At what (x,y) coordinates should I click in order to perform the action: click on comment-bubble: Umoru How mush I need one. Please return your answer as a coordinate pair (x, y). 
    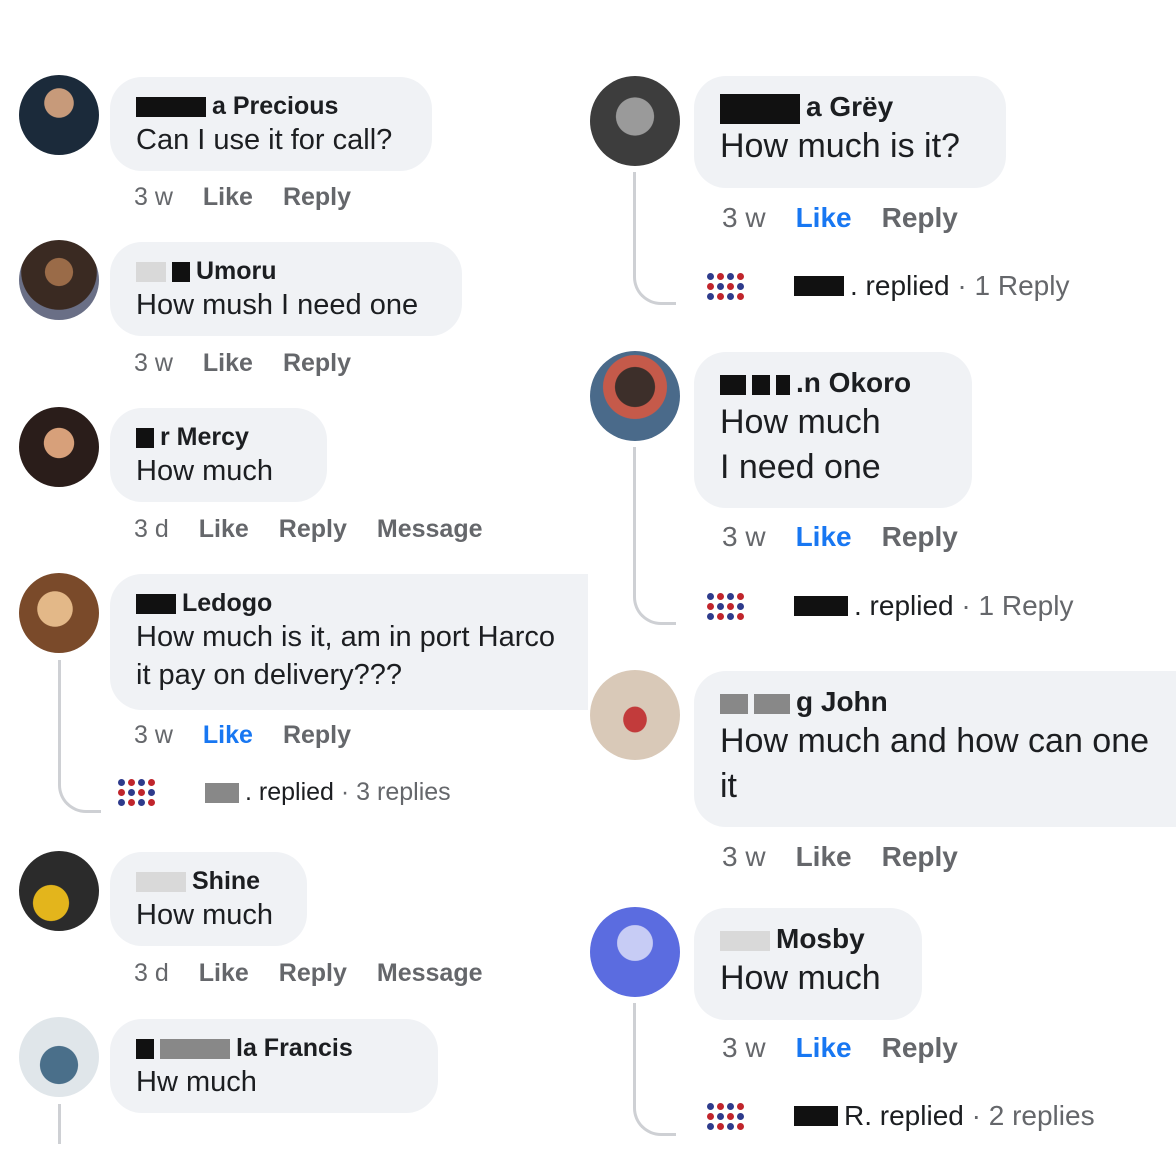
    Looking at the image, I should click on (286, 289).